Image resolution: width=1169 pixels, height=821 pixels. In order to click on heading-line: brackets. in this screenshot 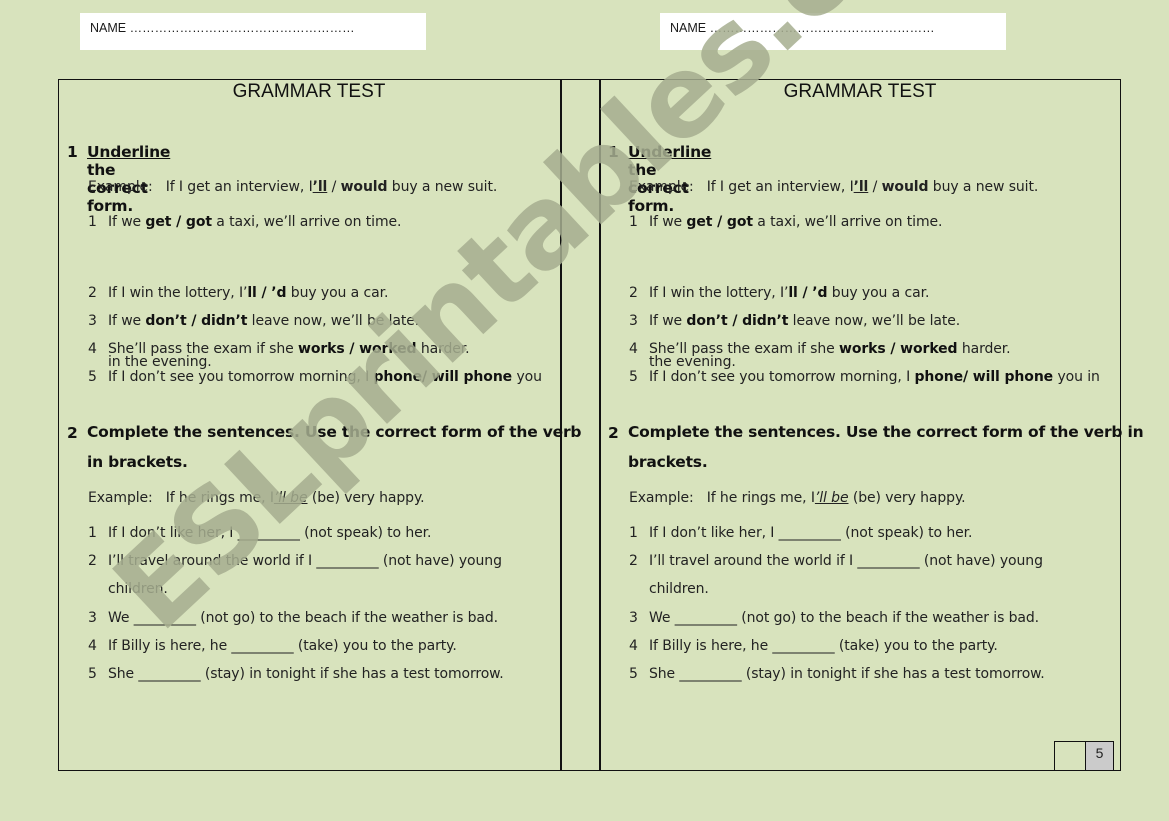, I will do `click(668, 462)`.